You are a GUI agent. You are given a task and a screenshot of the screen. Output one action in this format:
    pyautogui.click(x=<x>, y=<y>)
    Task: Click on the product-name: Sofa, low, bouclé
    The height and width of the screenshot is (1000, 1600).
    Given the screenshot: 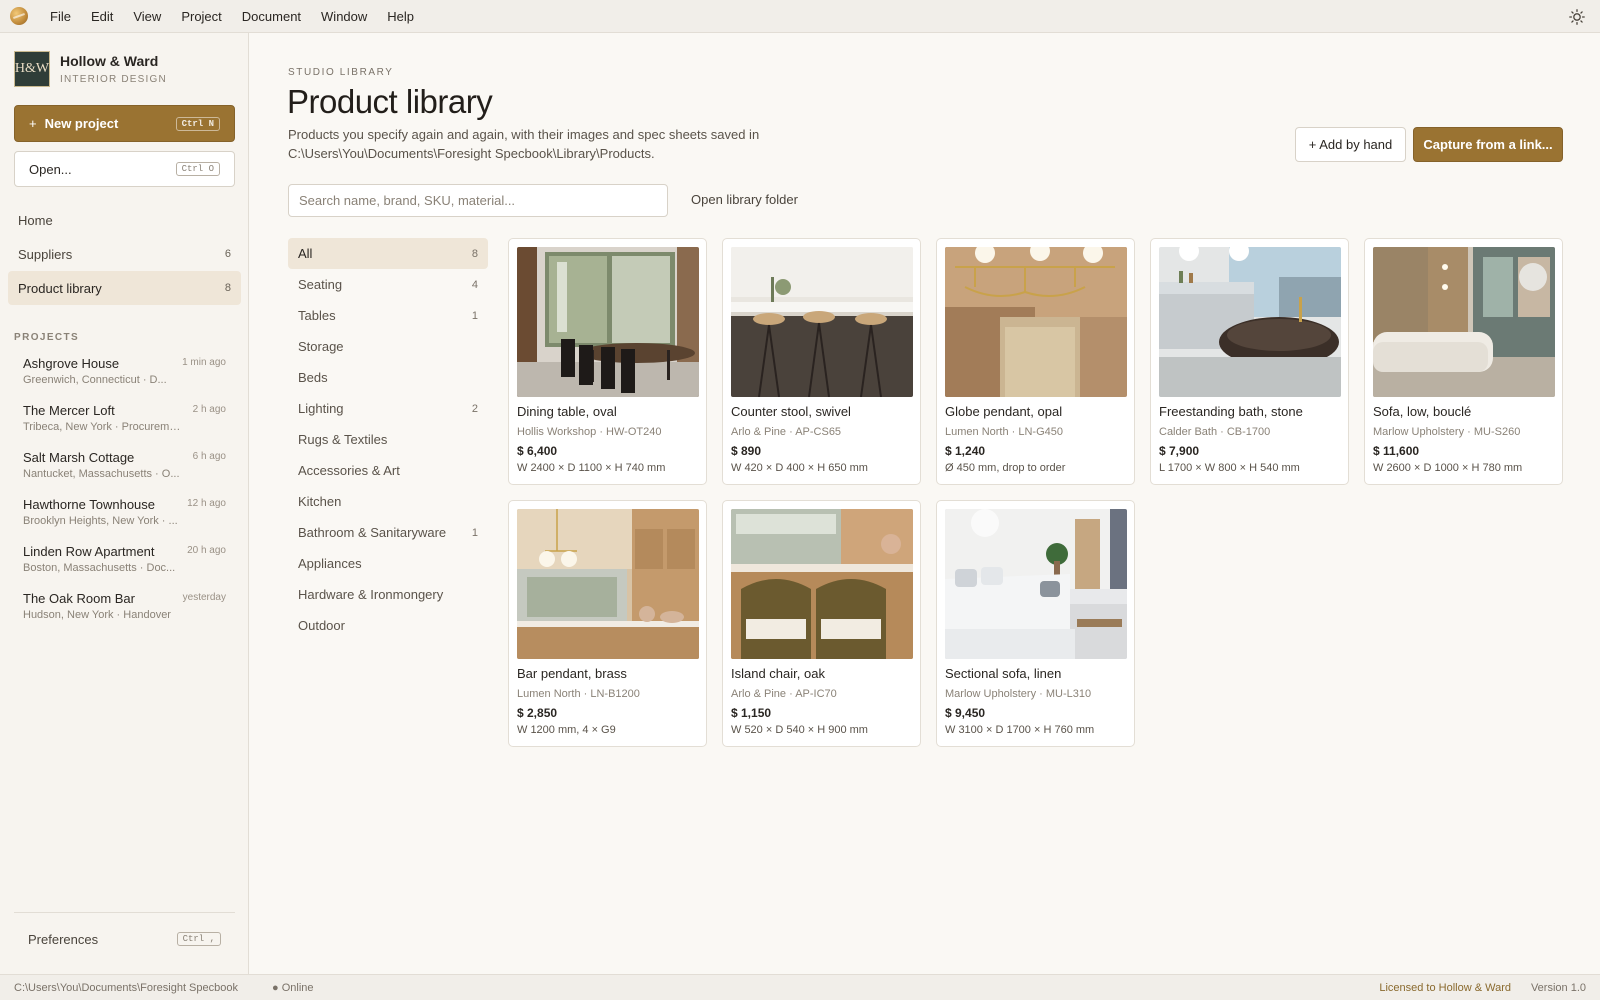 What is the action you would take?
    pyautogui.click(x=1422, y=411)
    